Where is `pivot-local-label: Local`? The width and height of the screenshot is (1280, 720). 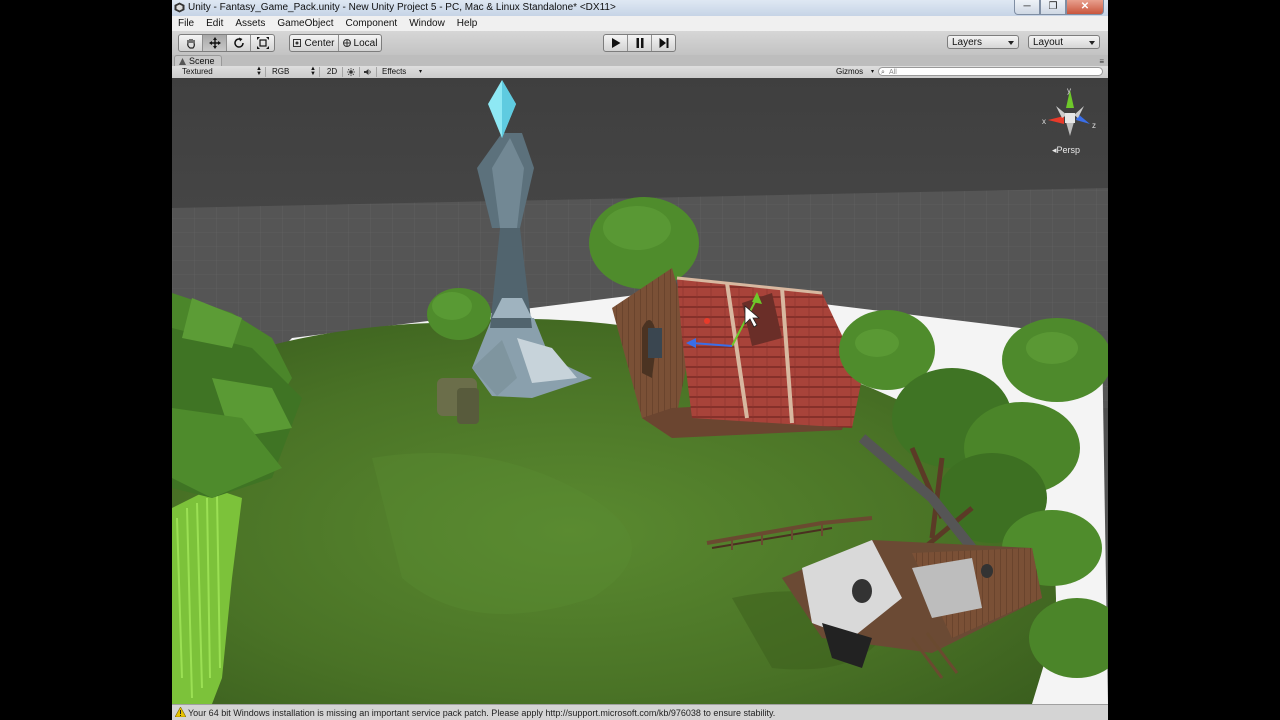
pivot-local-label: Local is located at coordinates (365, 43).